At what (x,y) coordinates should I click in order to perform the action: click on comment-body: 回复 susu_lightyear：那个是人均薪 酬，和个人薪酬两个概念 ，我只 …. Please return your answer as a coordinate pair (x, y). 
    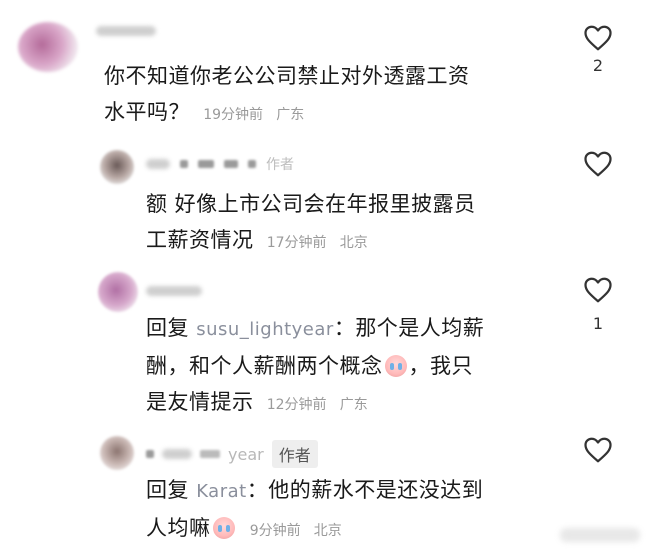
    Looking at the image, I should click on (315, 366).